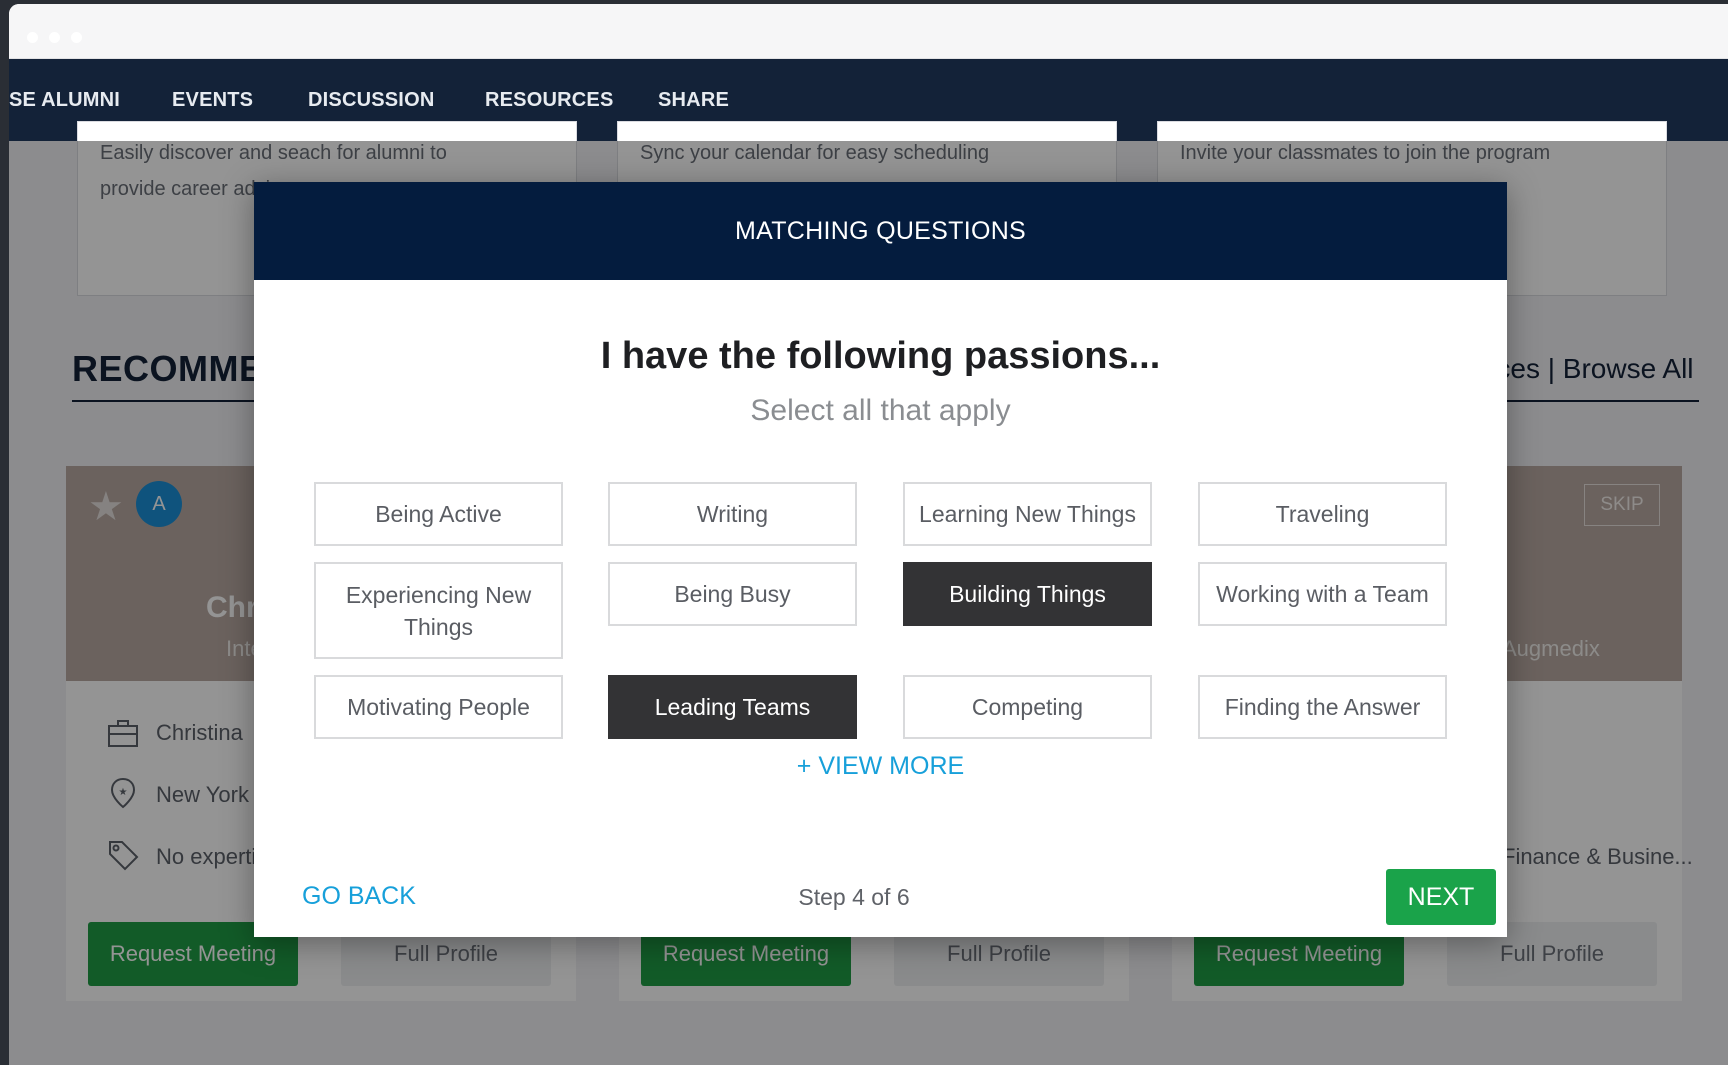 This screenshot has height=1065, width=1728. What do you see at coordinates (732, 707) in the screenshot?
I see `option-leading-teams: Leading Teams` at bounding box center [732, 707].